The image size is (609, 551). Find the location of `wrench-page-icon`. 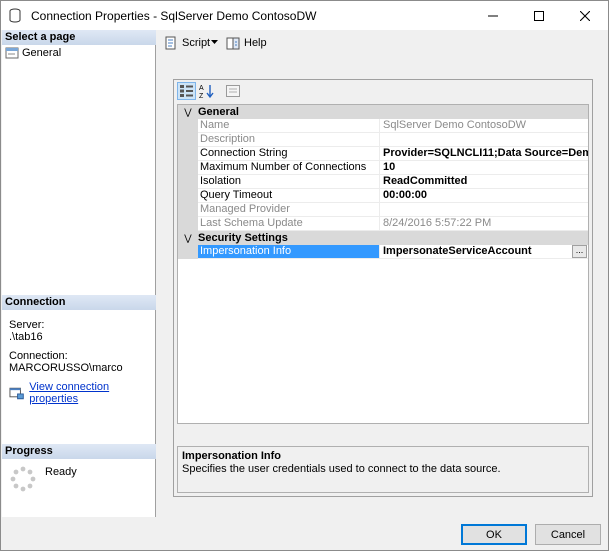

wrench-page-icon is located at coordinates (12, 53).